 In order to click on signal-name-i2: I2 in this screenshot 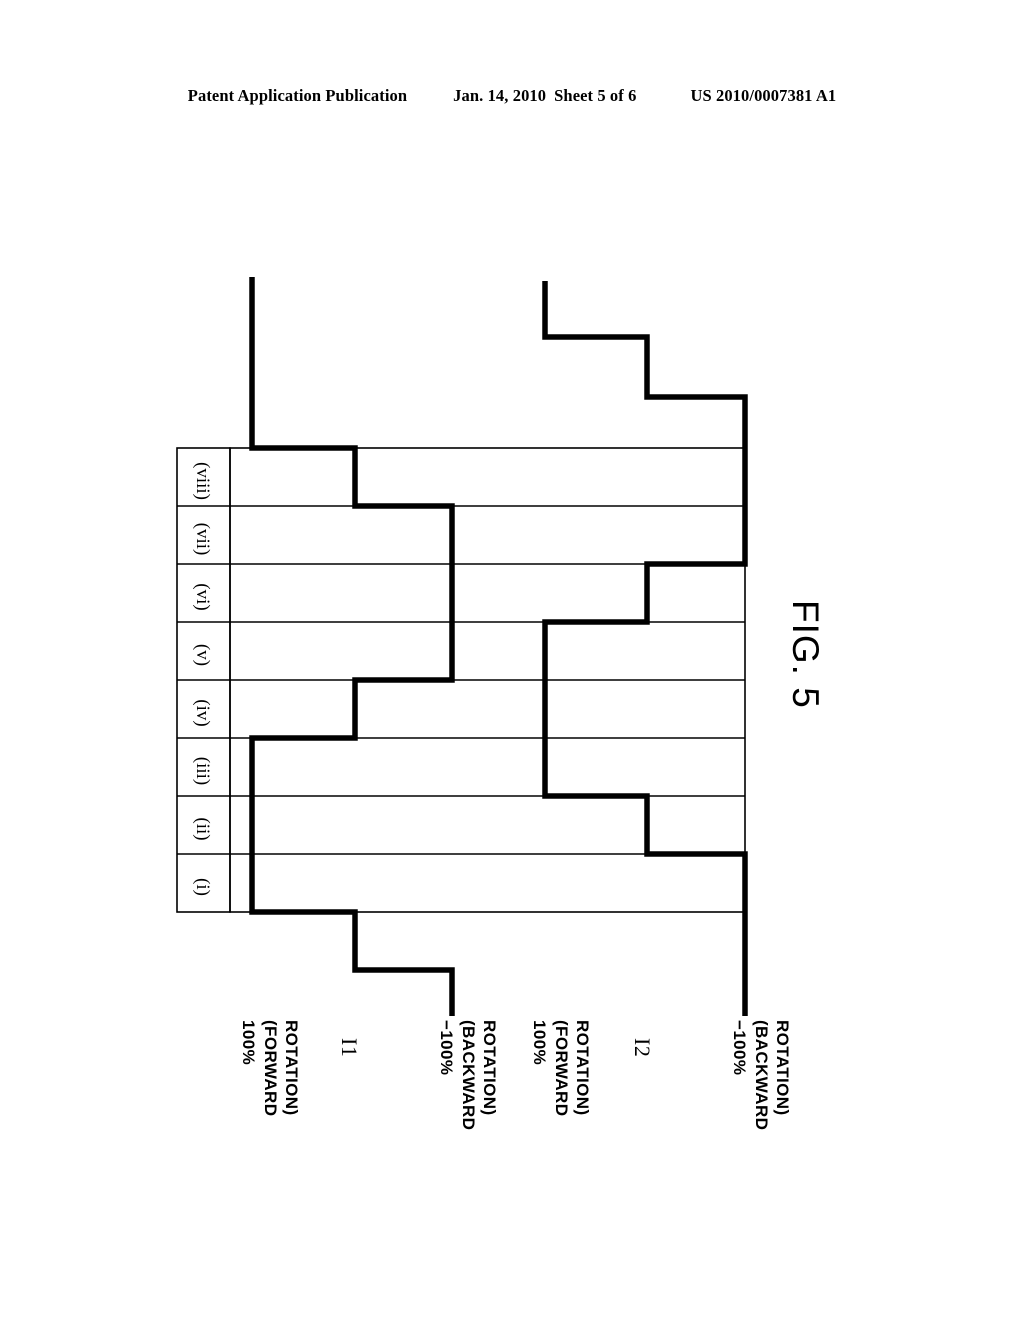, I will do `click(642, 1048)`.